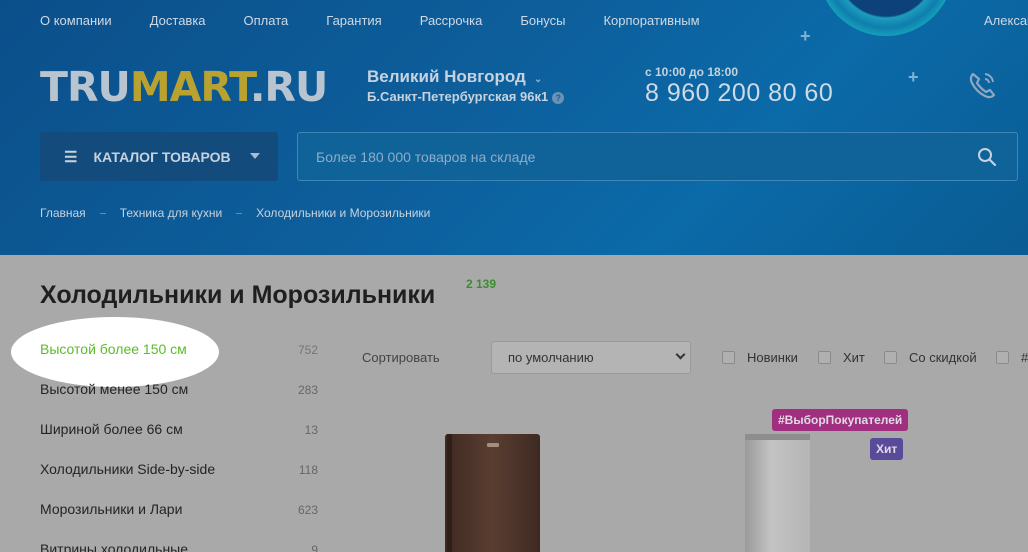 Image resolution: width=1028 pixels, height=552 pixels. I want to click on category-count: 13, so click(311, 430).